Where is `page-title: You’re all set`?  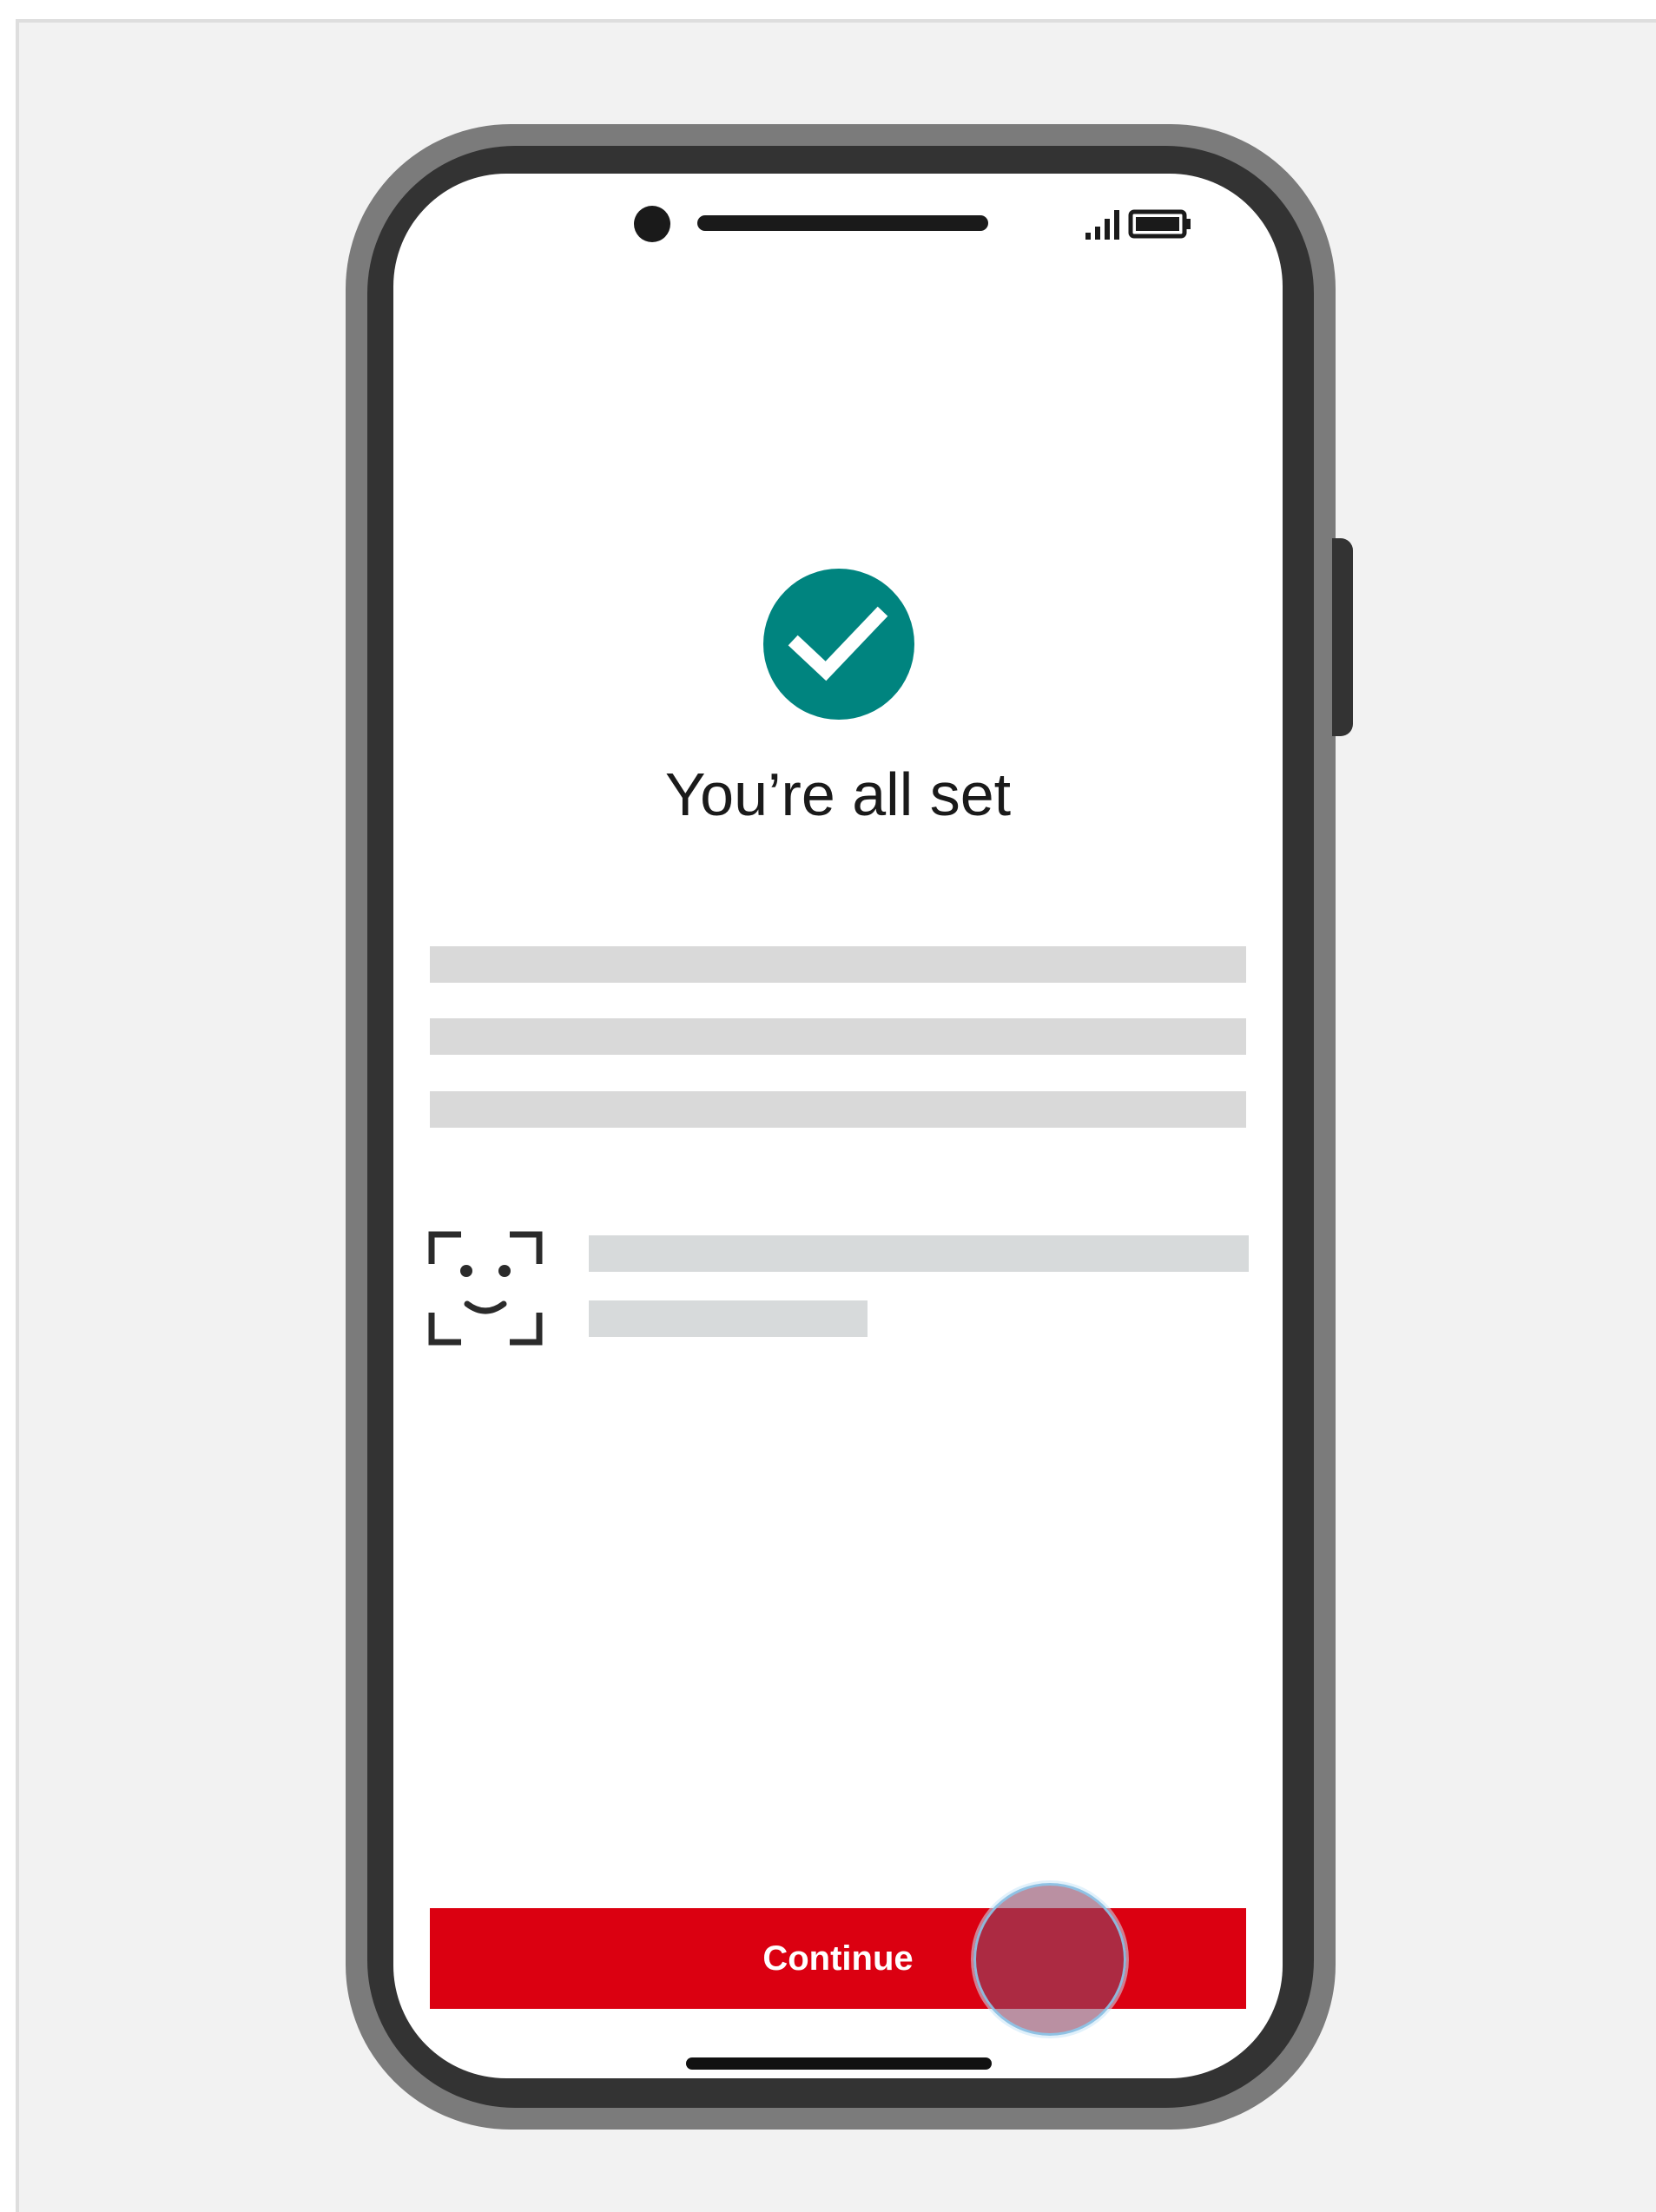
page-title: You’re all set is located at coordinates (838, 794).